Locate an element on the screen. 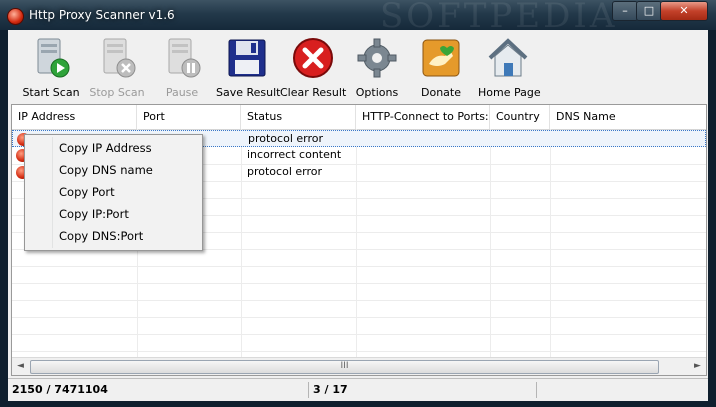 The height and width of the screenshot is (407, 716). status-progress: 2150 / 7471104 is located at coordinates (60, 389).